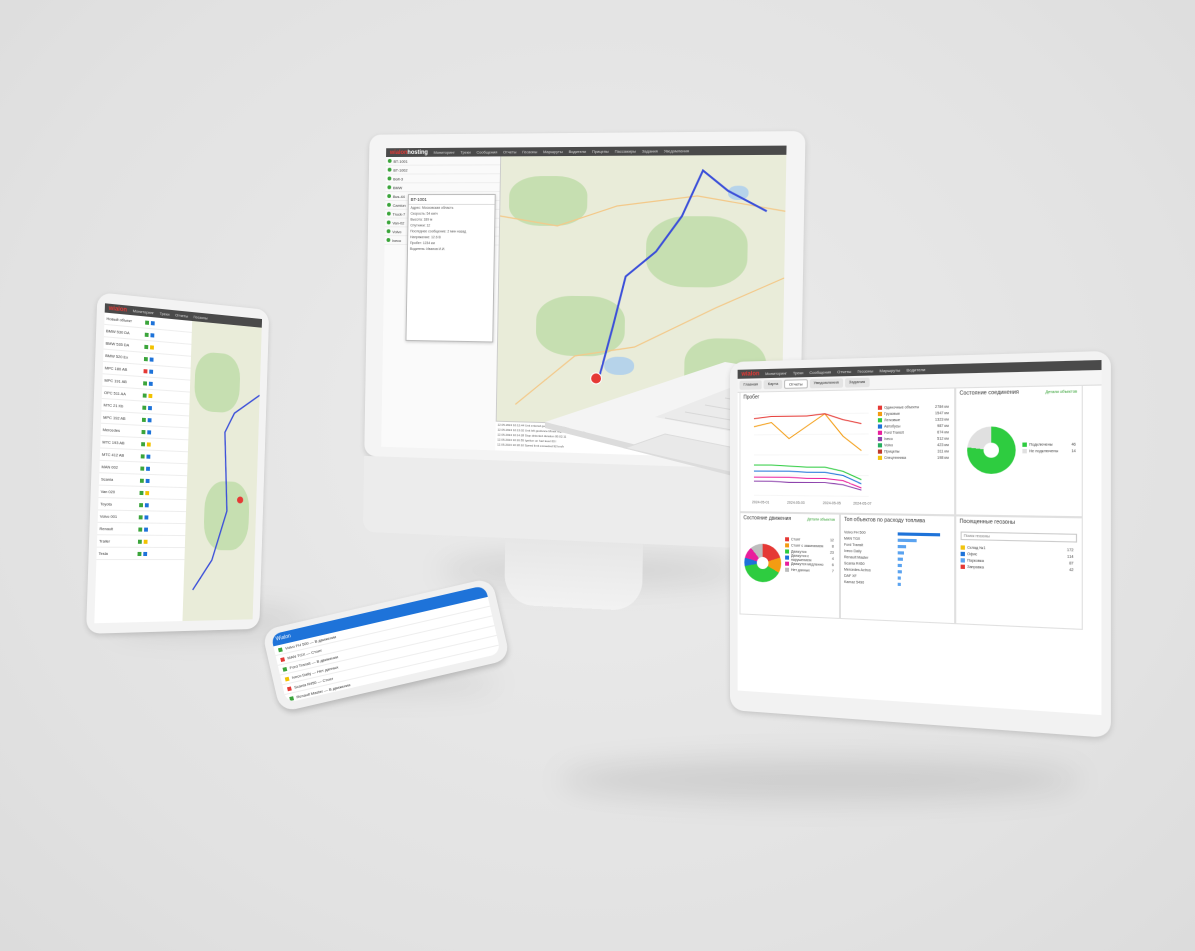 The width and height of the screenshot is (1195, 951). I want to click on unit-row: Renault, so click(141, 529).